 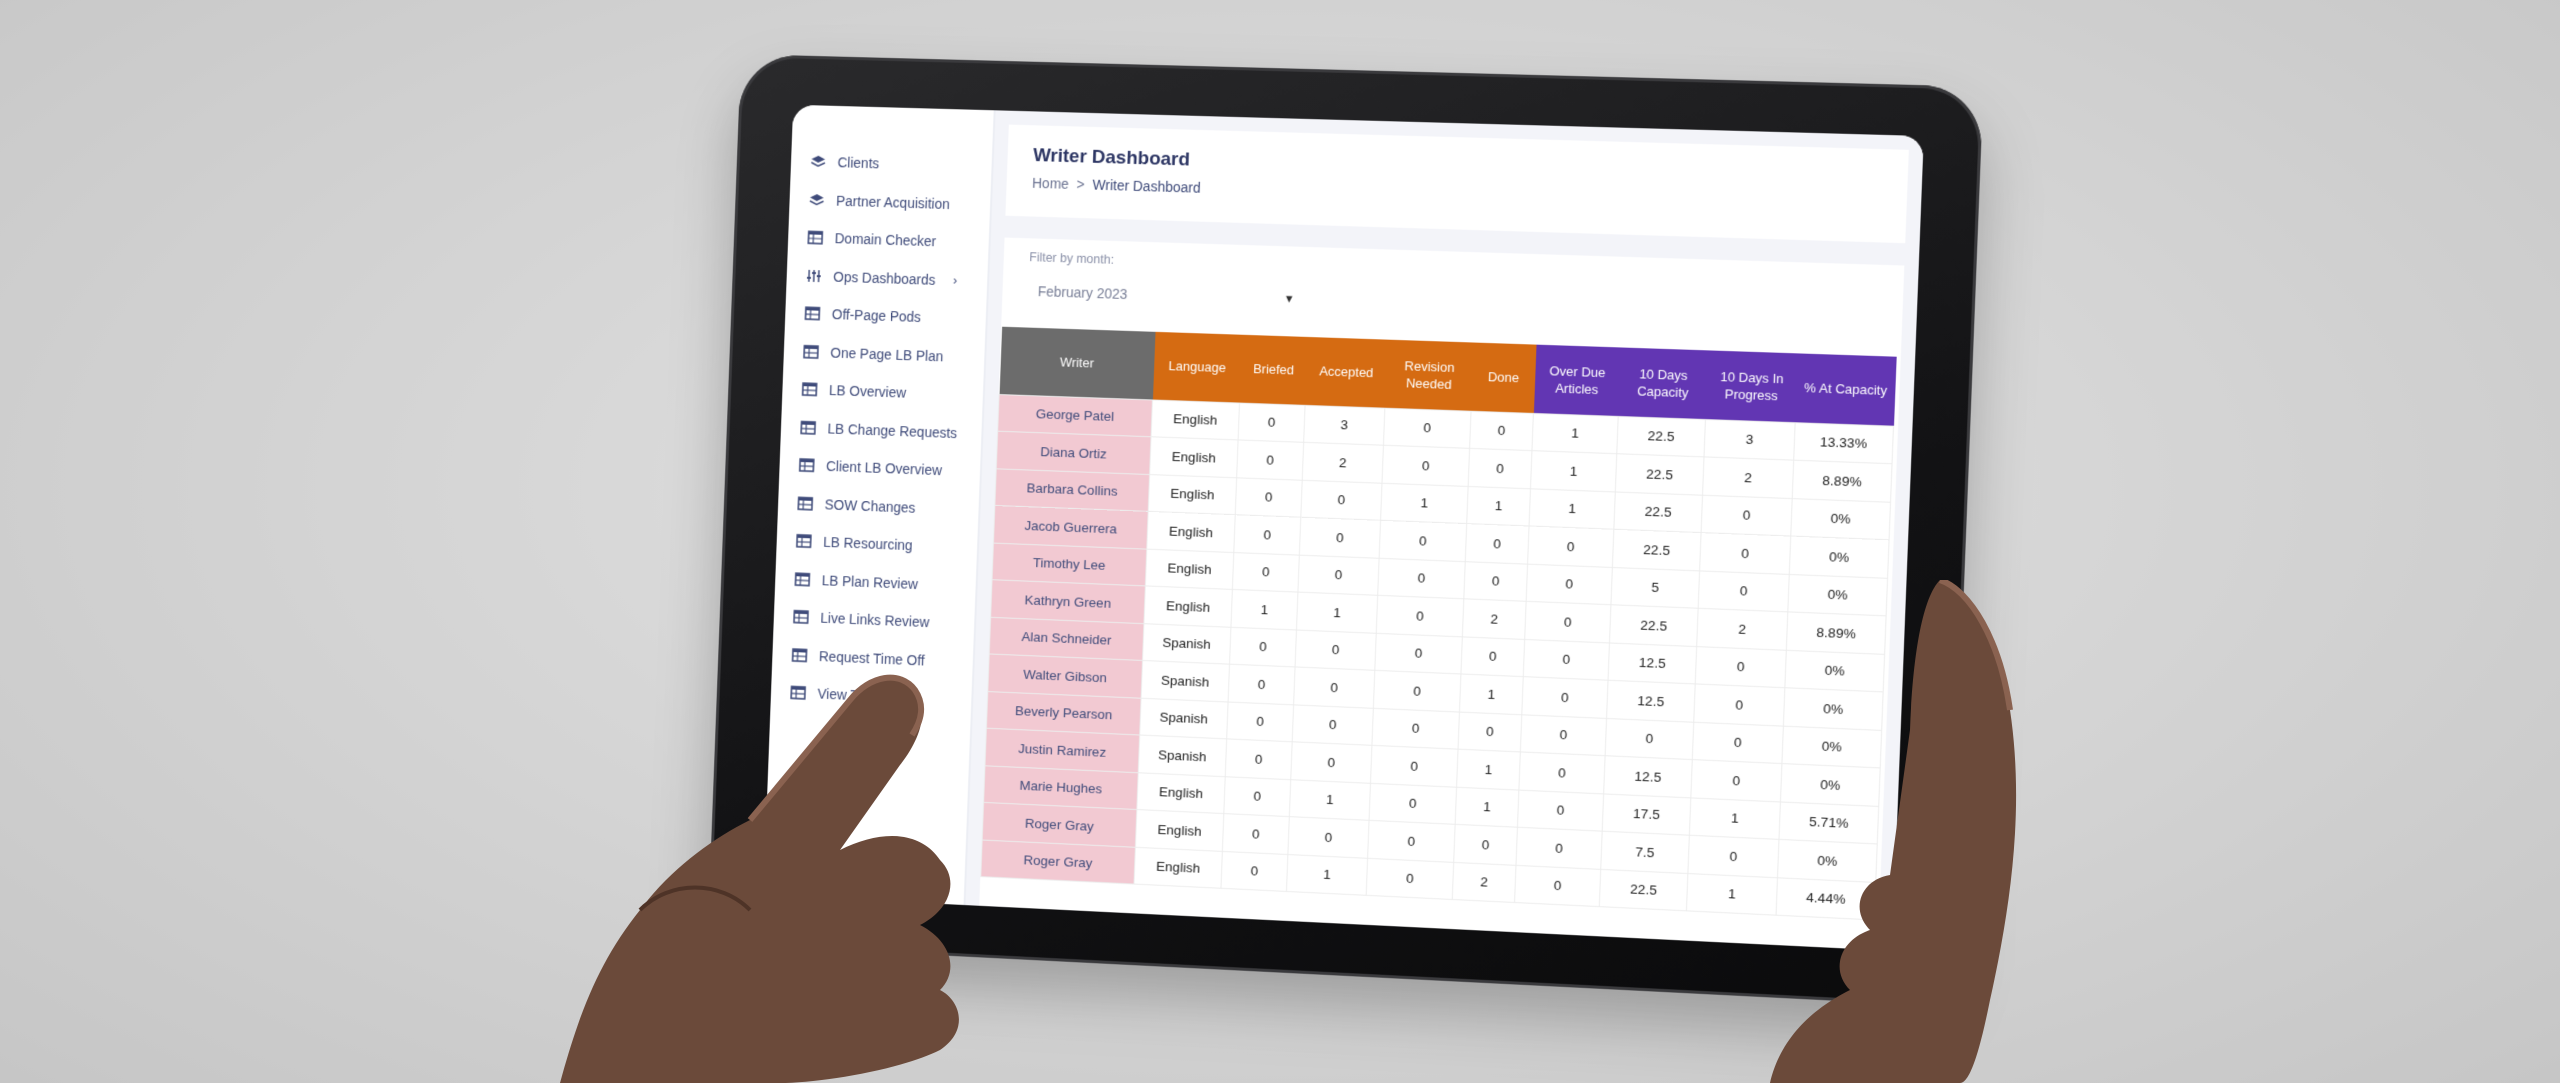 What do you see at coordinates (1424, 503) in the screenshot?
I see `cell-revision-needed: 1` at bounding box center [1424, 503].